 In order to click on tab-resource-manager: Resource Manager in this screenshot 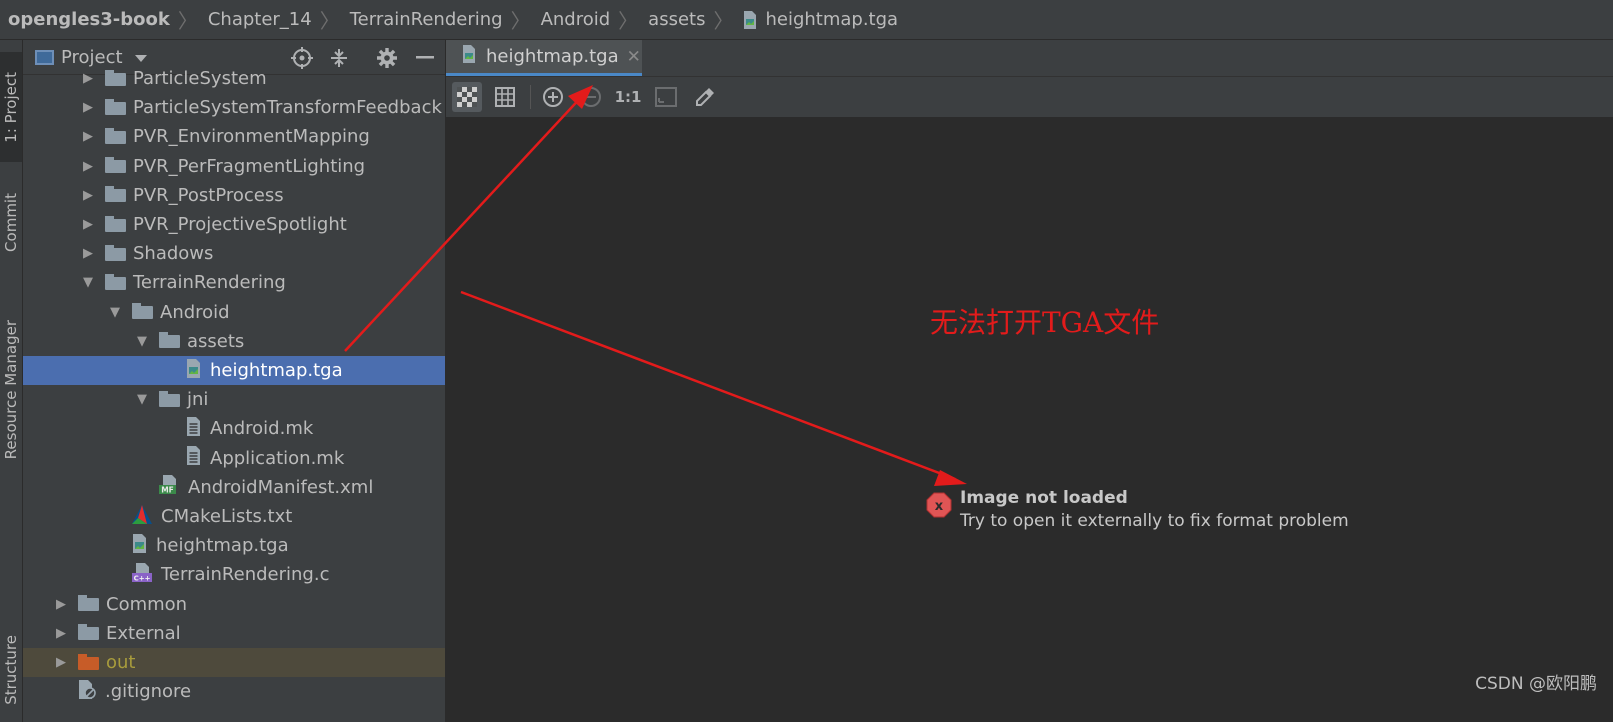, I will do `click(11, 390)`.